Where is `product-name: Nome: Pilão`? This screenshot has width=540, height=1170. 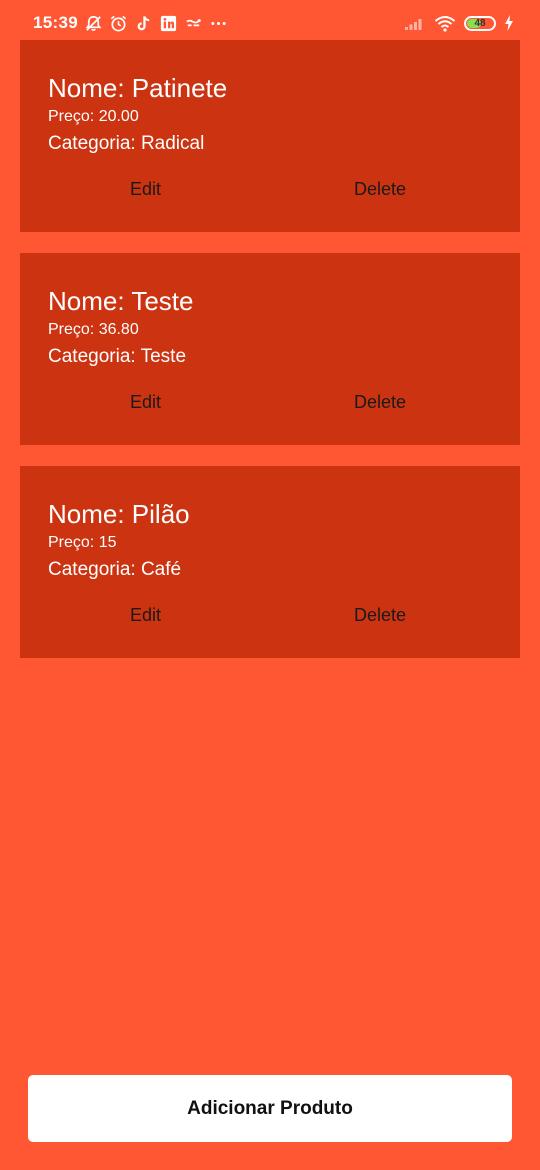 product-name: Nome: Pilão is located at coordinates (119, 514).